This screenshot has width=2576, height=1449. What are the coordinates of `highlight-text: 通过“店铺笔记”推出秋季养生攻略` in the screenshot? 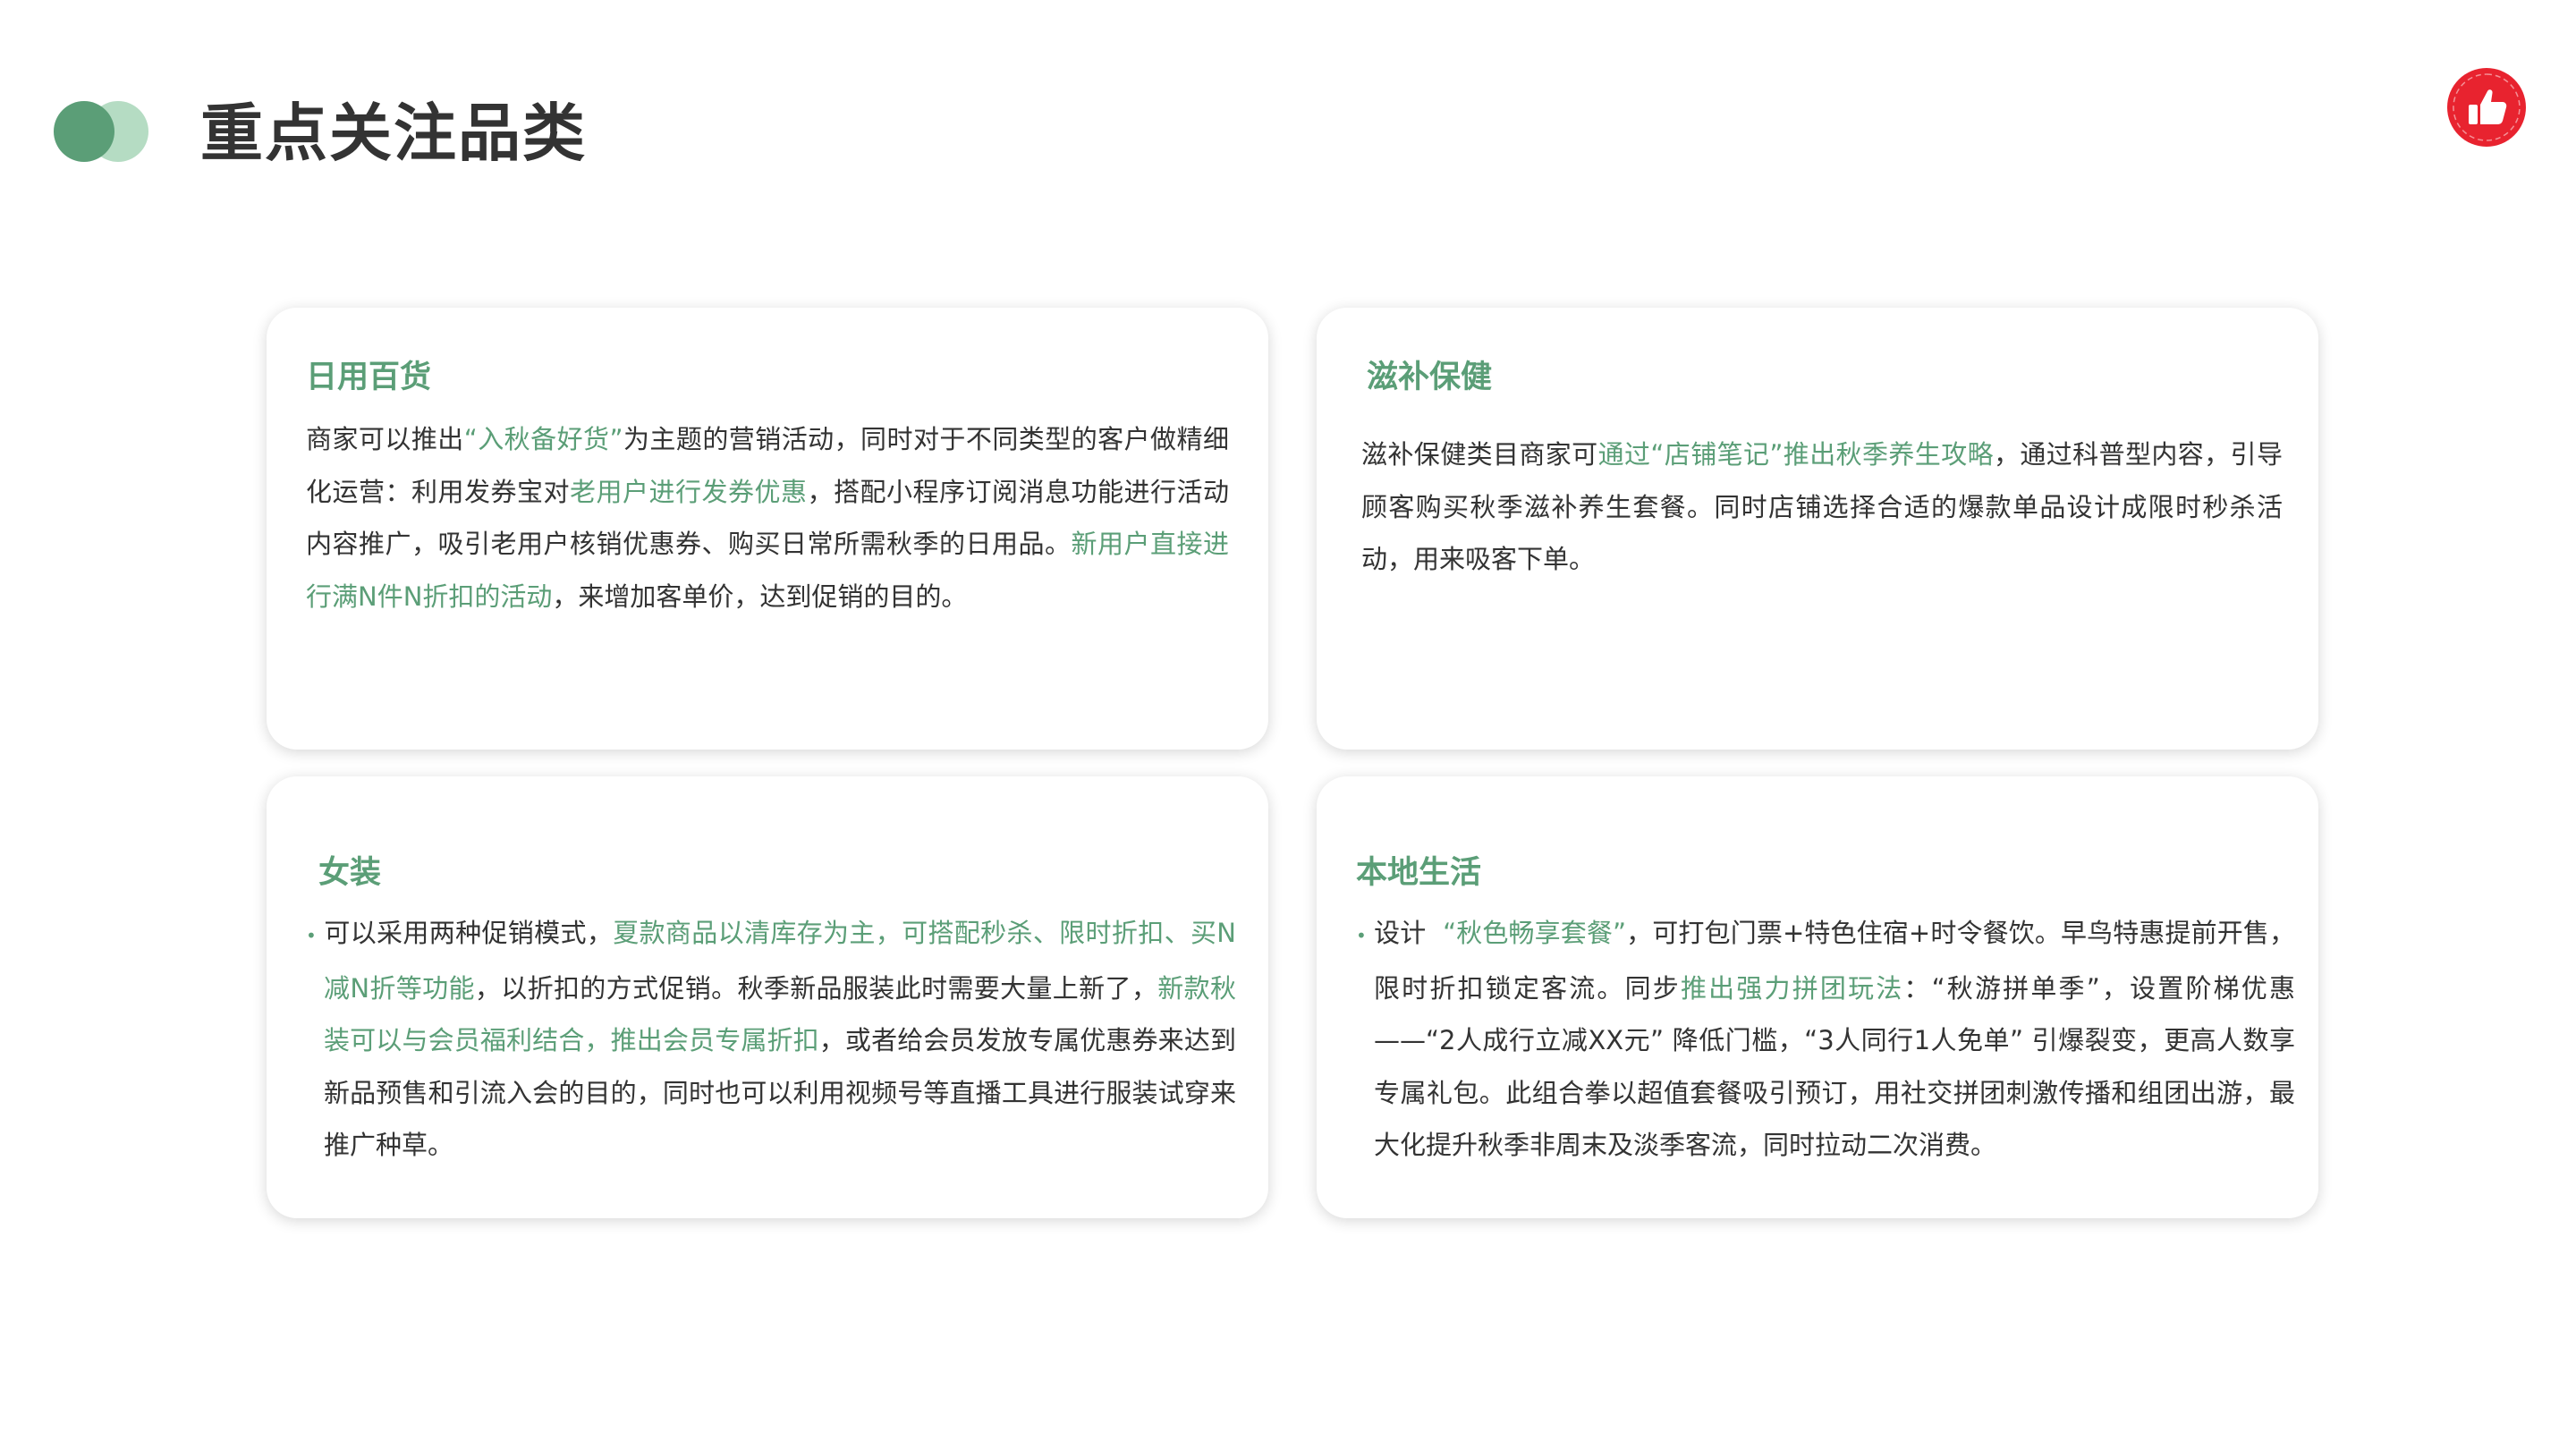 It's located at (1795, 454).